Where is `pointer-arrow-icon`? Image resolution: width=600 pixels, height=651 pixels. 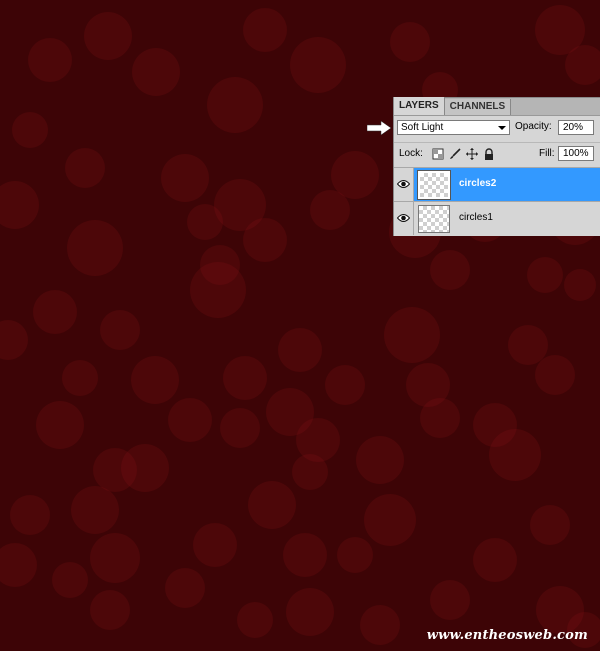
pointer-arrow-icon is located at coordinates (379, 128).